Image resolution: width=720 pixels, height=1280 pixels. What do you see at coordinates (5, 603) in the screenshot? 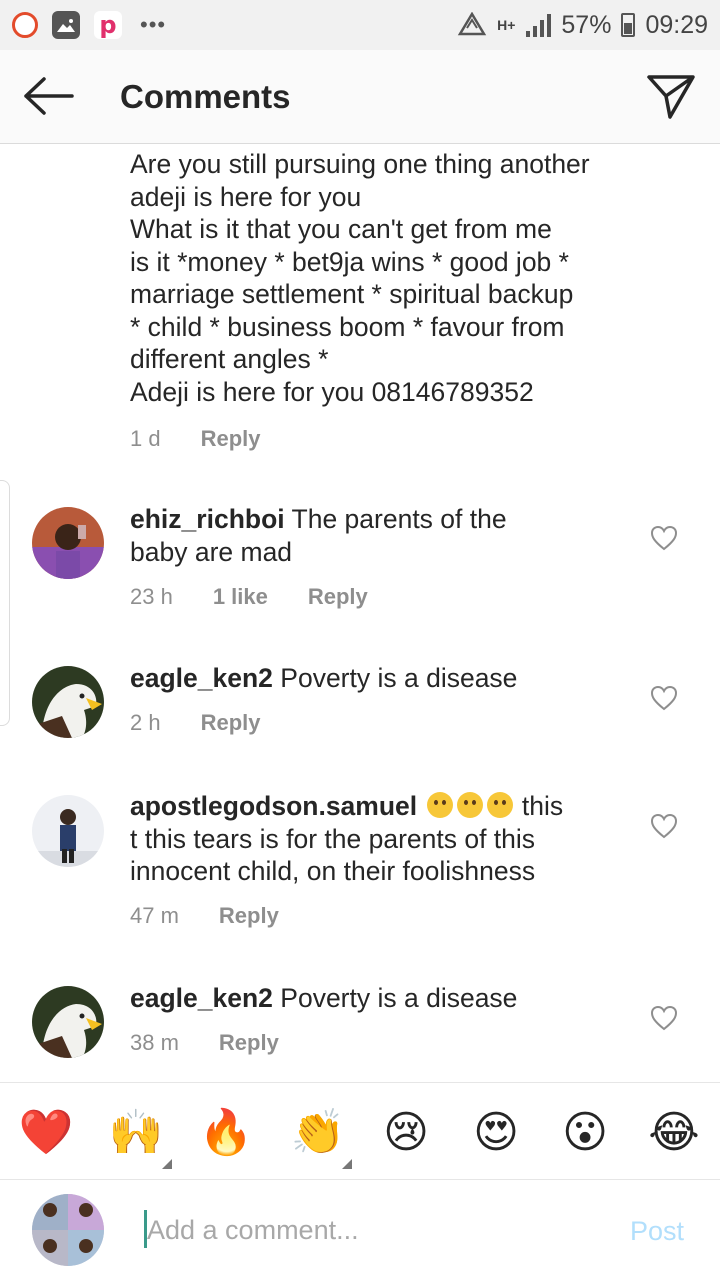
I see `scroll-indicator` at bounding box center [5, 603].